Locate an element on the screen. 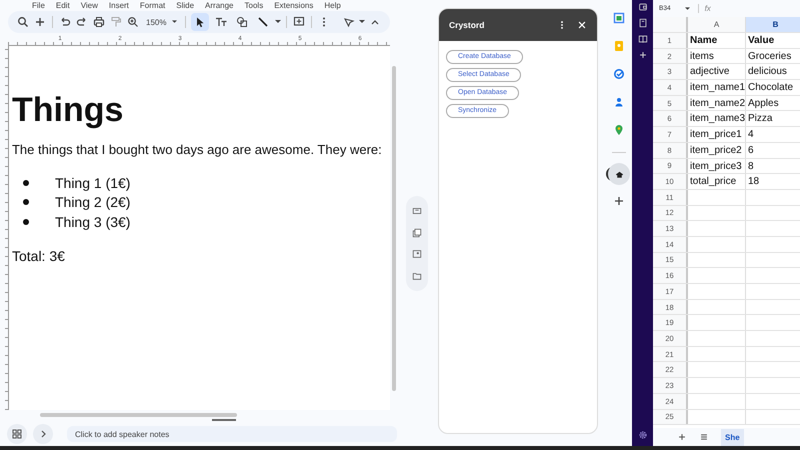 The width and height of the screenshot is (800, 450). expand-button is located at coordinates (43, 434).